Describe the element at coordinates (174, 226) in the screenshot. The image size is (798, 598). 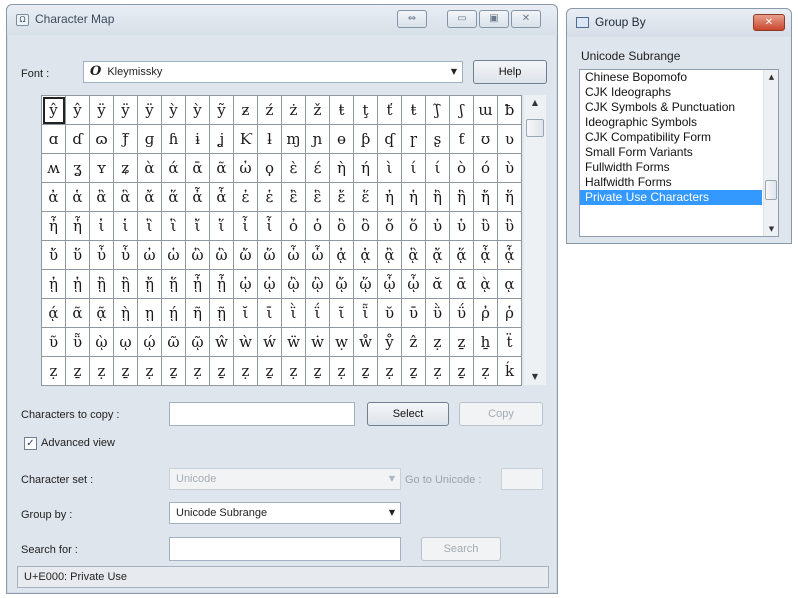
I see `character-cell: ἳ` at that location.